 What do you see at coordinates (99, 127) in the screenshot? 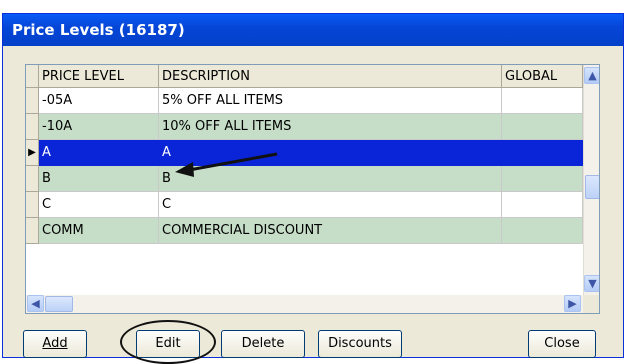
I see `cell-price-level: -10A` at bounding box center [99, 127].